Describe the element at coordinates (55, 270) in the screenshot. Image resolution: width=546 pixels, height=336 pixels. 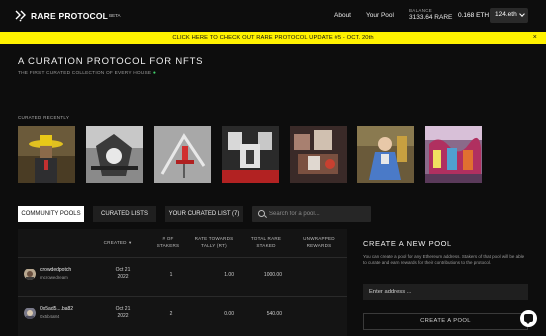
I see `pool-name: crowdedpotch` at that location.